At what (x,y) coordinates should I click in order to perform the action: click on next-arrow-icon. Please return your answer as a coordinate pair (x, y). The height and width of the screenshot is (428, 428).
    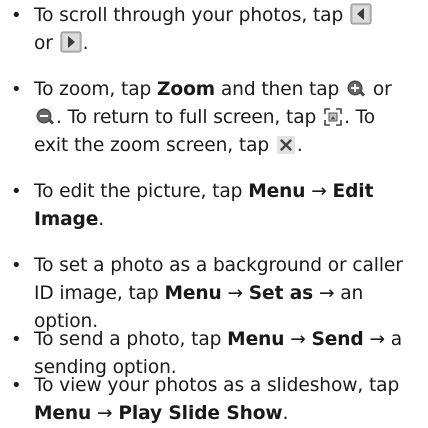
    Looking at the image, I should click on (71, 42).